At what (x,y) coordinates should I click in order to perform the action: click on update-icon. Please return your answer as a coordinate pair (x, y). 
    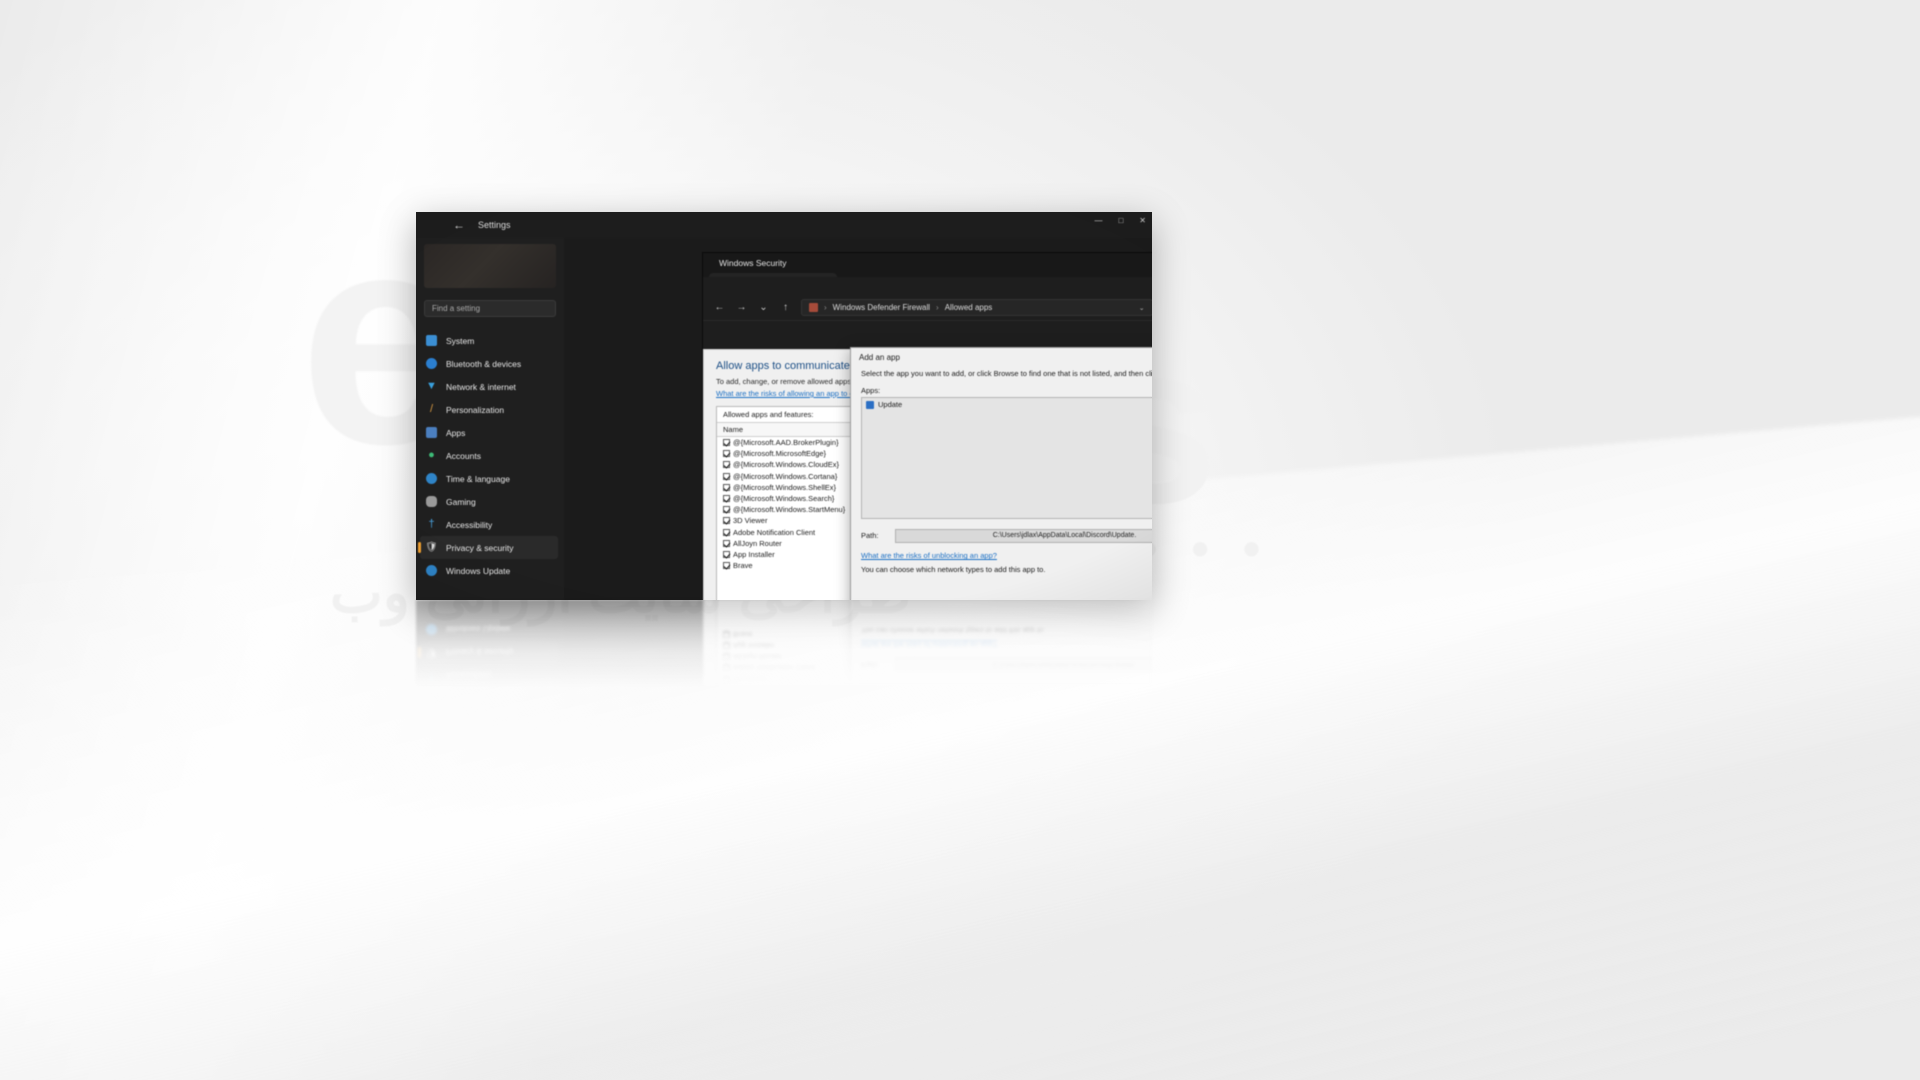
    Looking at the image, I should click on (431, 570).